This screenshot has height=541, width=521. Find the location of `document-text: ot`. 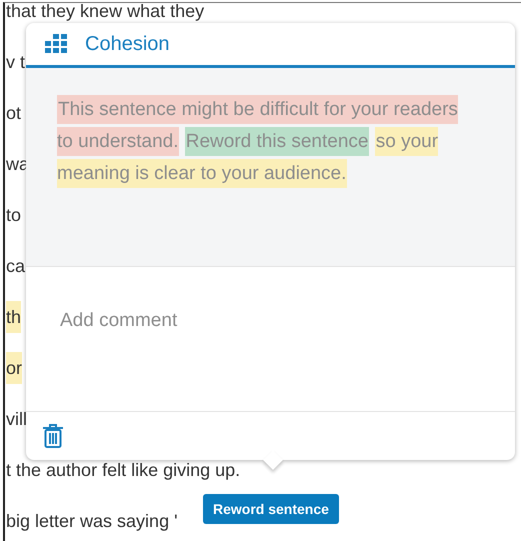

document-text: ot is located at coordinates (14, 113).